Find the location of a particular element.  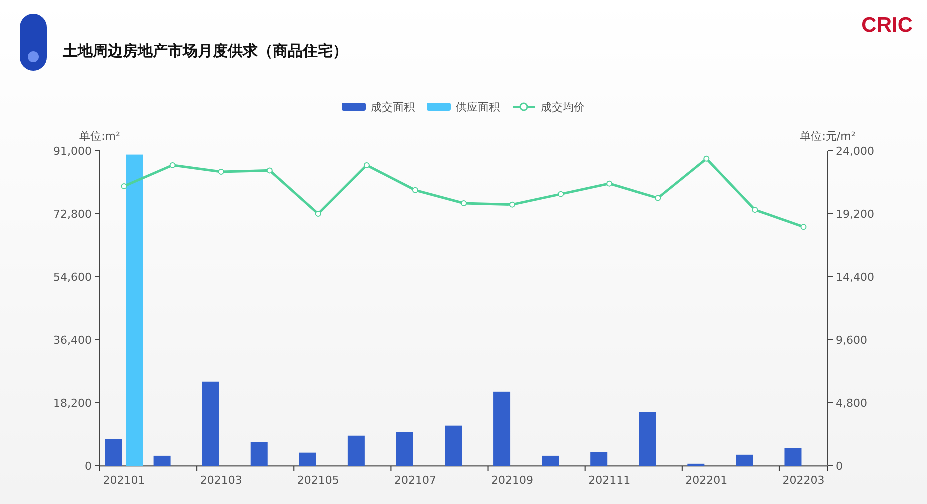

tick-label: 9,600 is located at coordinates (852, 340).